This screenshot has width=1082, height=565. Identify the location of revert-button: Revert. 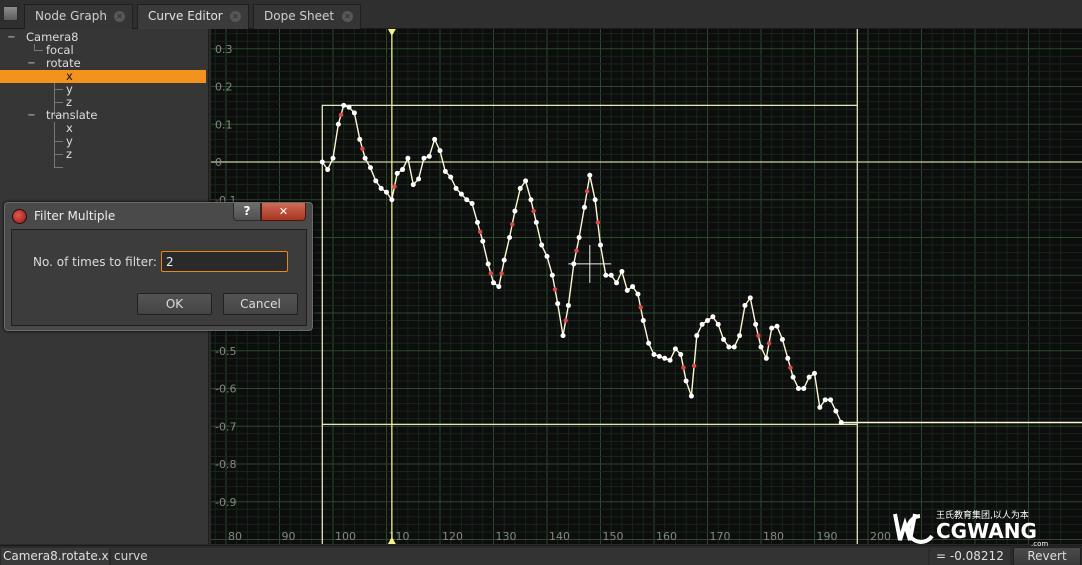
(1047, 556).